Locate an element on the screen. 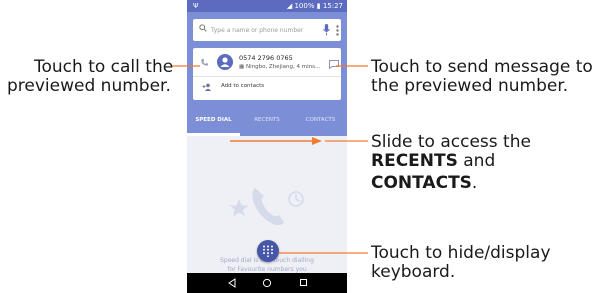 The image size is (600, 293). slide-annotation-line2: RECENTS and is located at coordinates (433, 161).